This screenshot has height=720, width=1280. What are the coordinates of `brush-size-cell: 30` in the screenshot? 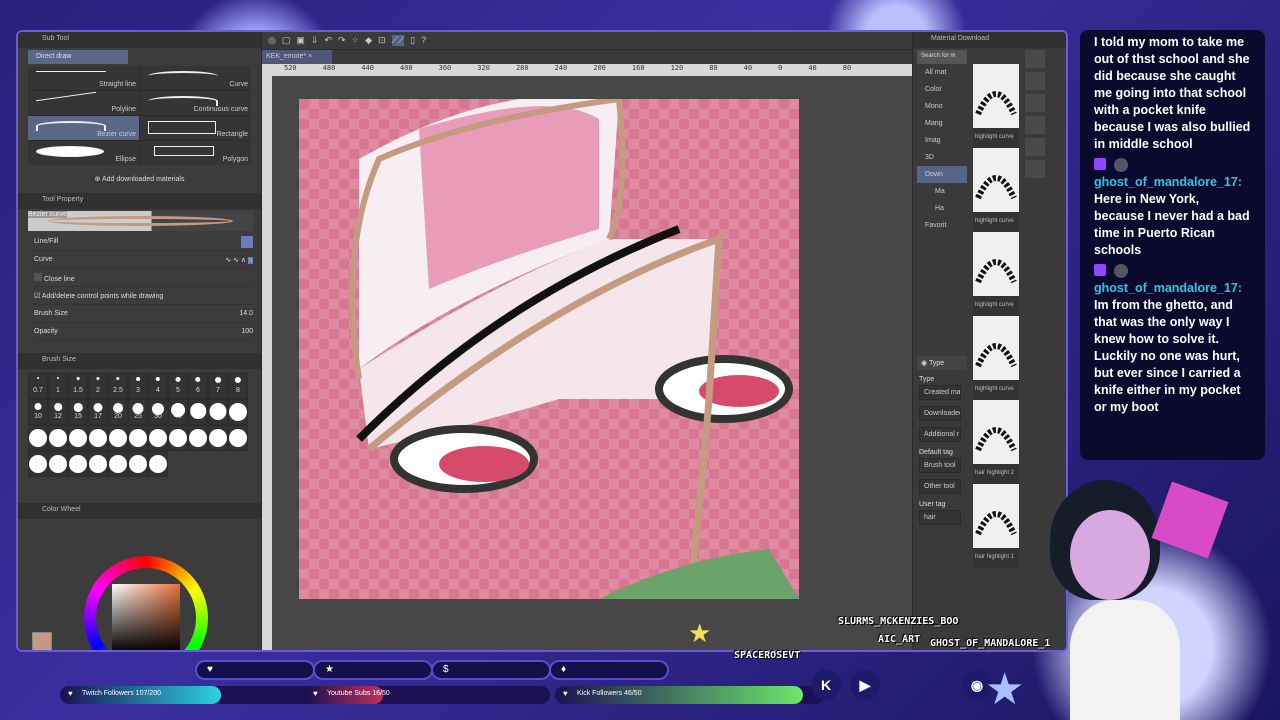 It's located at (158, 412).